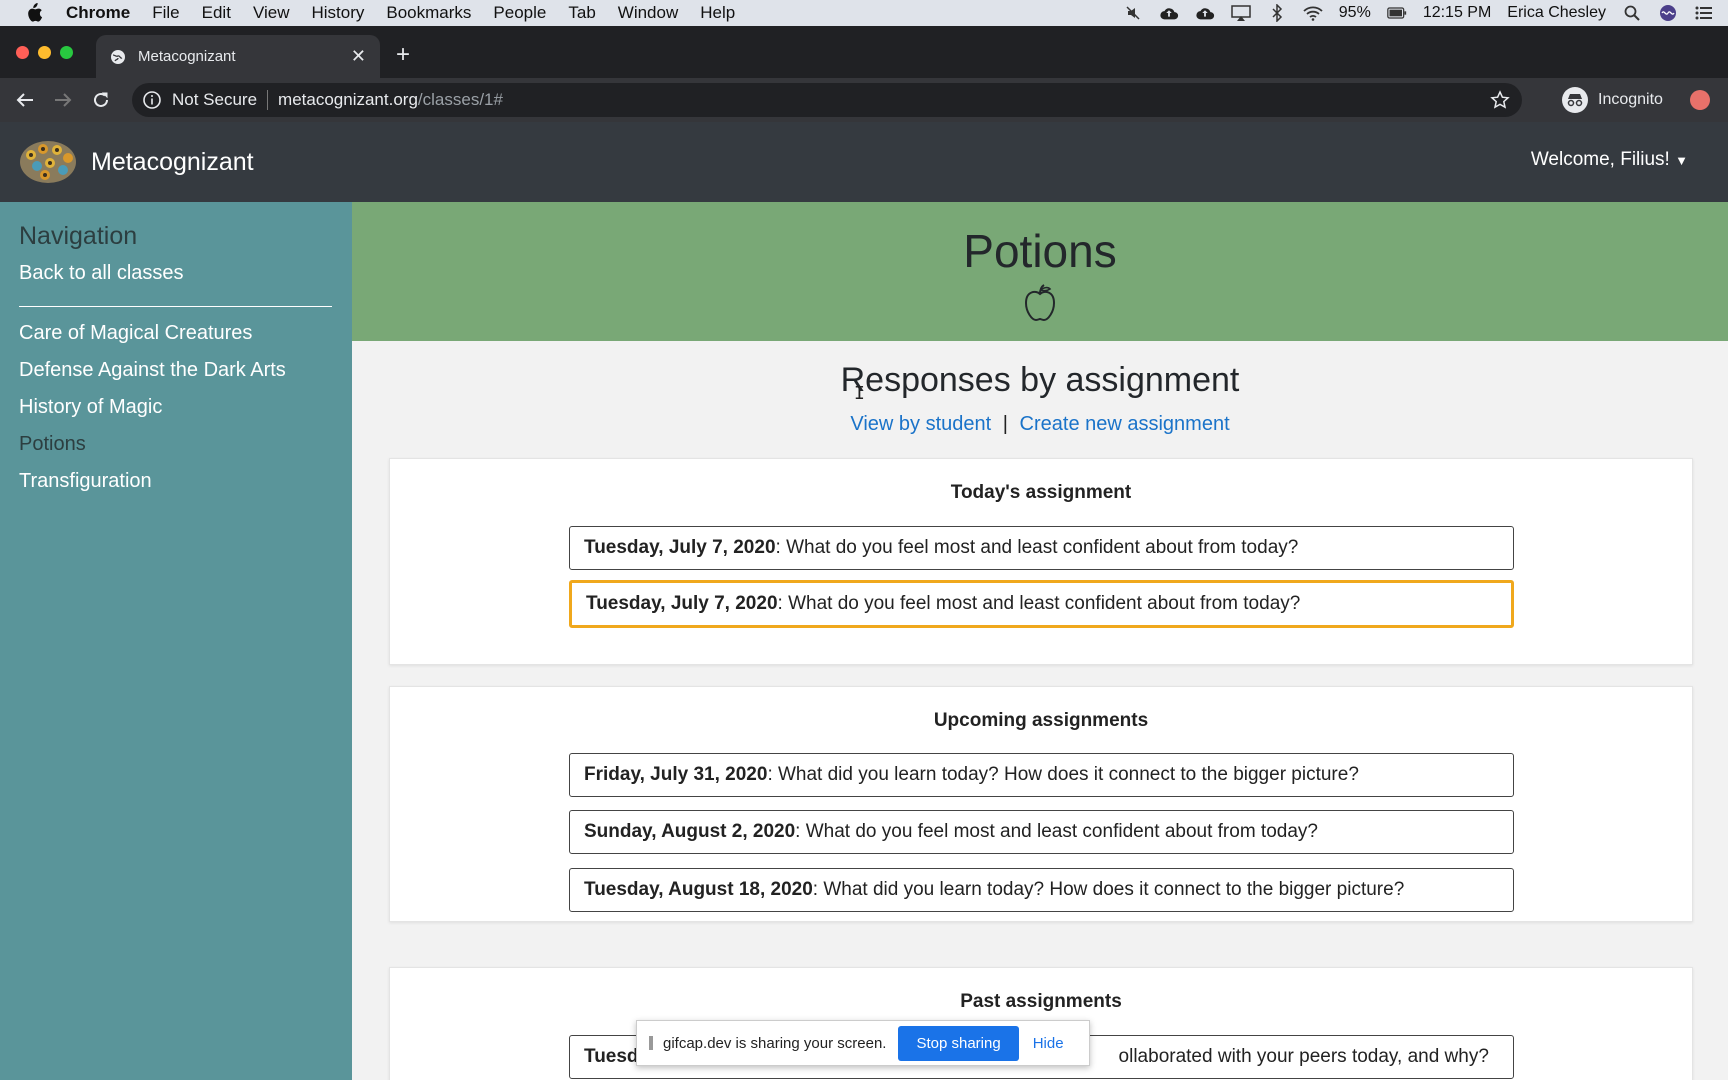  What do you see at coordinates (1397, 13) in the screenshot?
I see `battery-icon` at bounding box center [1397, 13].